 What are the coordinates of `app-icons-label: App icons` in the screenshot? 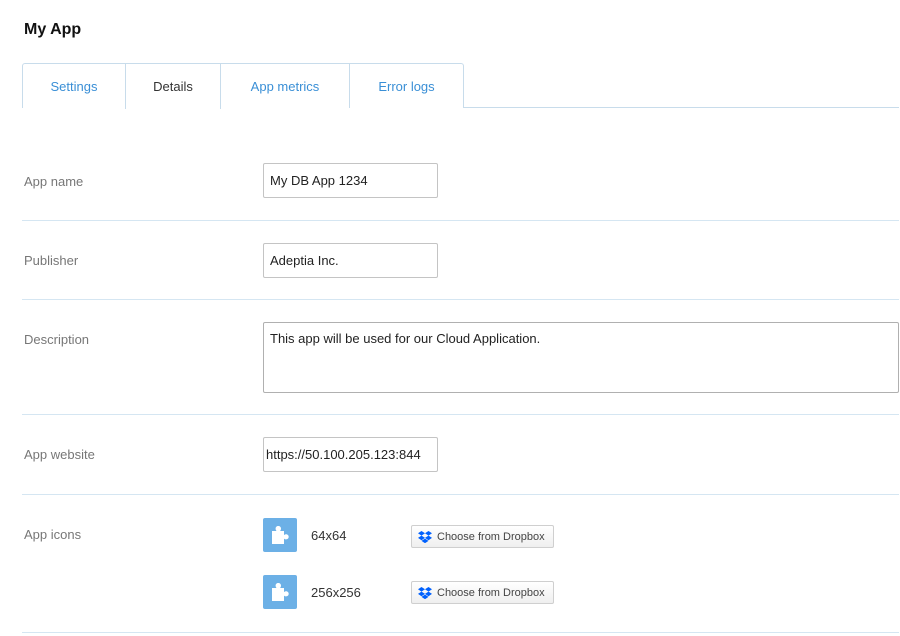 It's located at (53, 534).